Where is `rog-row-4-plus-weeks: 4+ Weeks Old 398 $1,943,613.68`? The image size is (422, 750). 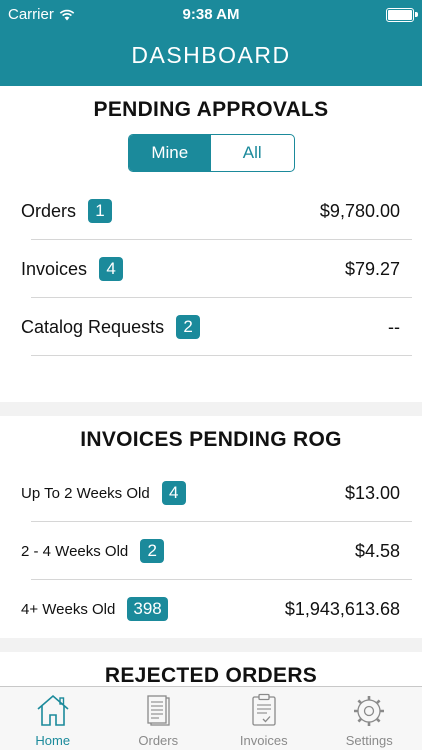 rog-row-4-plus-weeks: 4+ Weeks Old 398 $1,943,613.68 is located at coordinates (211, 609).